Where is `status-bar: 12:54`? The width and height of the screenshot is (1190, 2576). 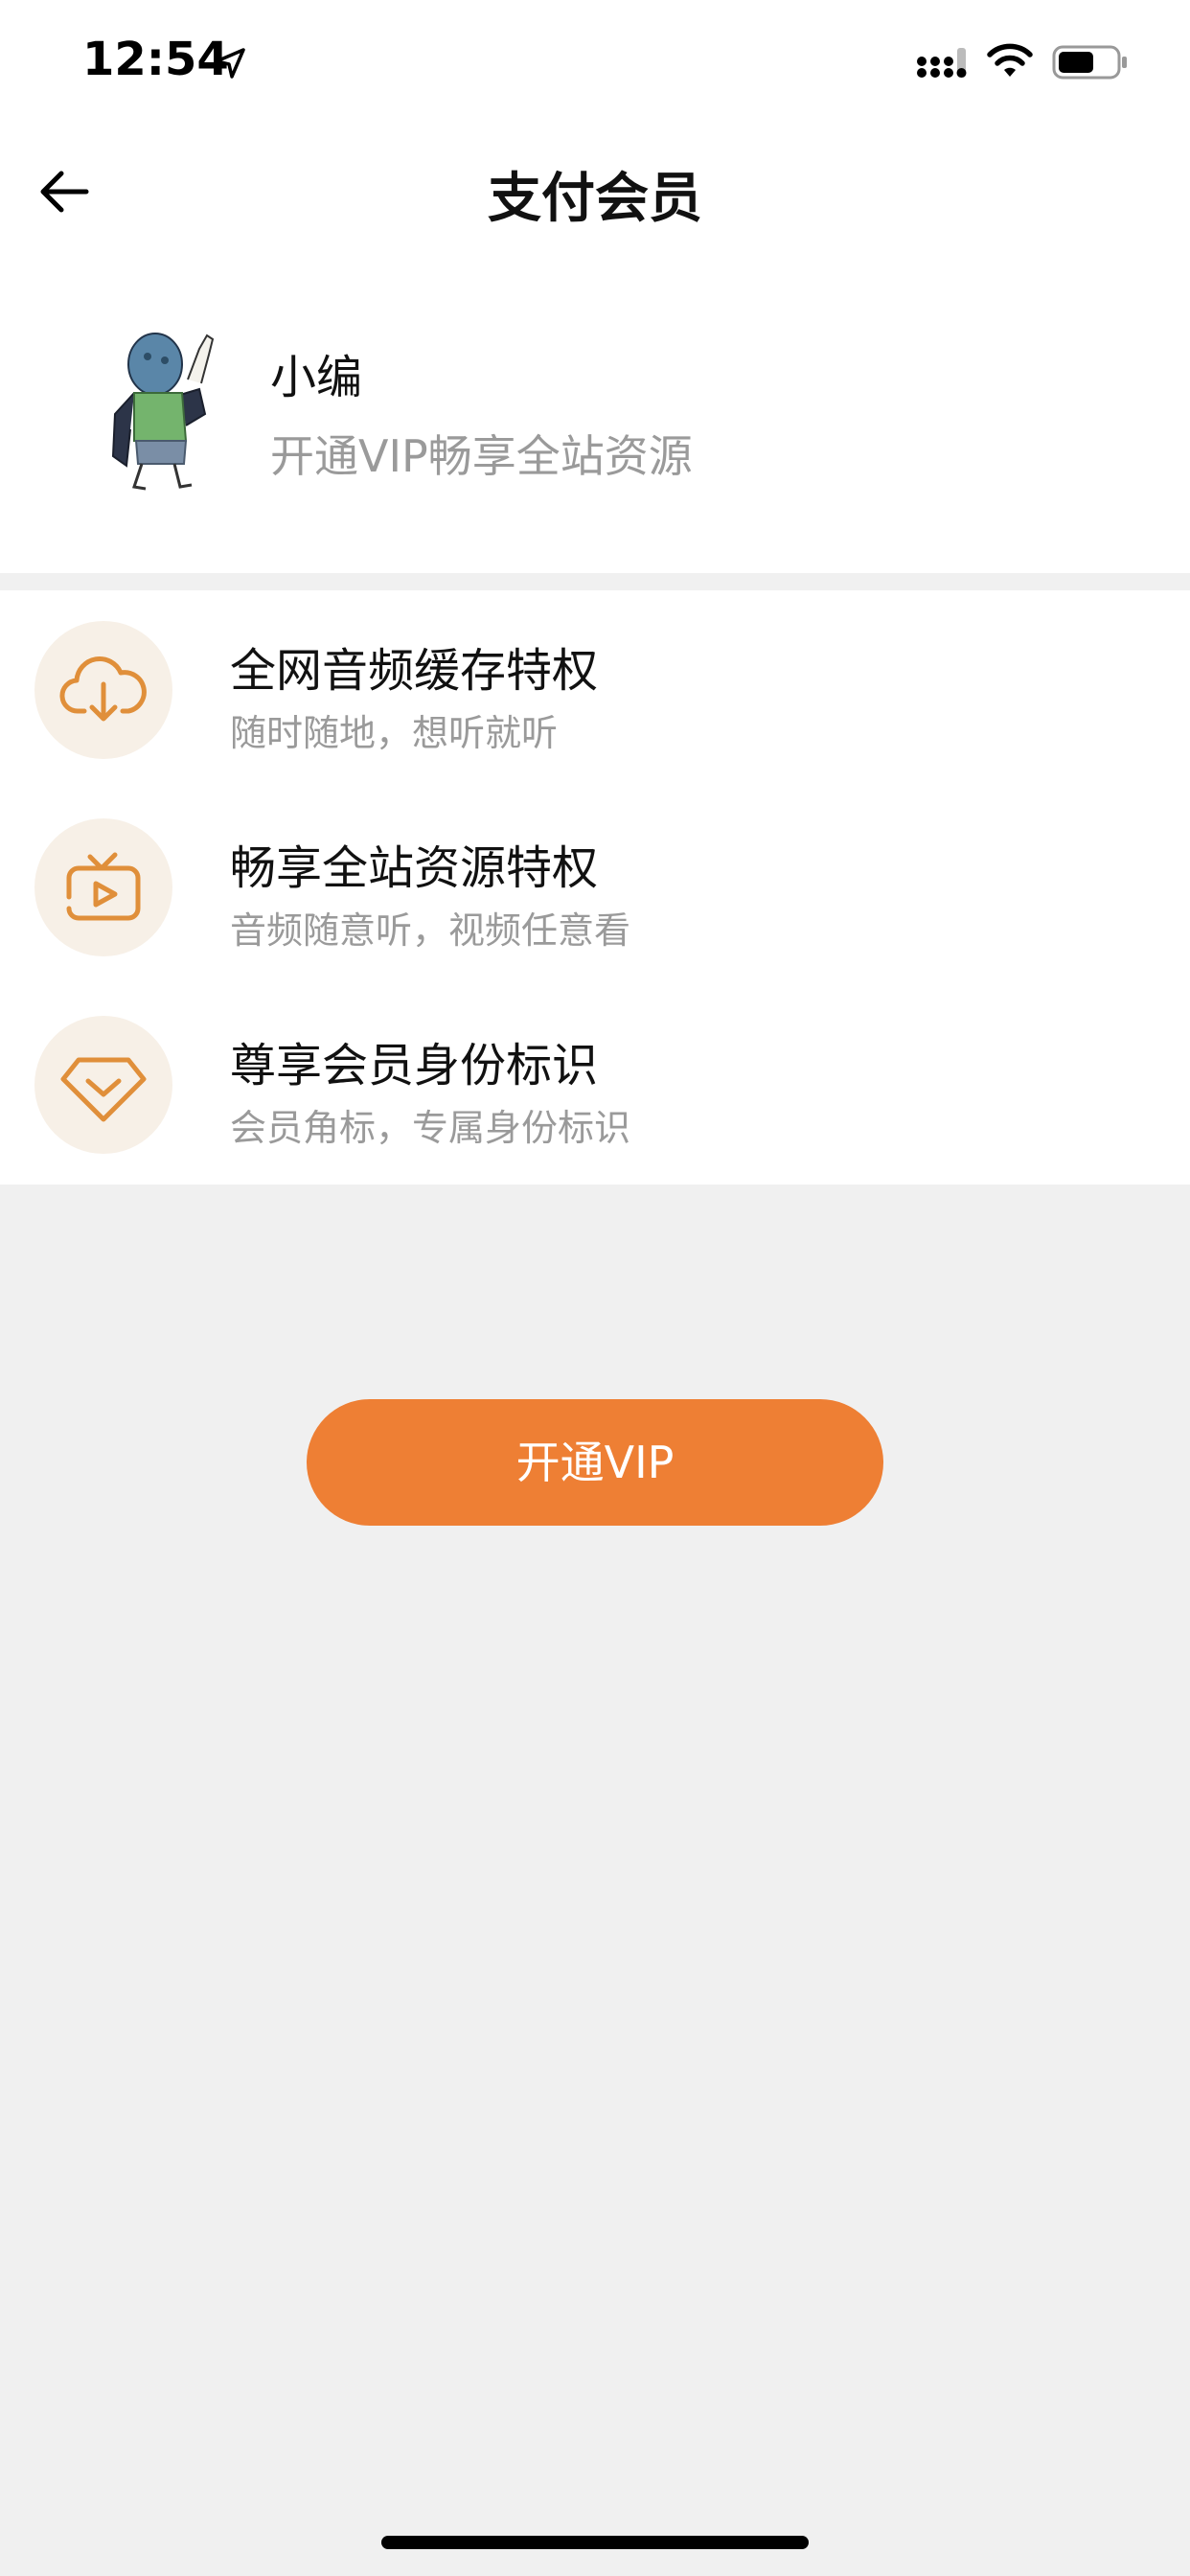 status-bar: 12:54 is located at coordinates (595, 63).